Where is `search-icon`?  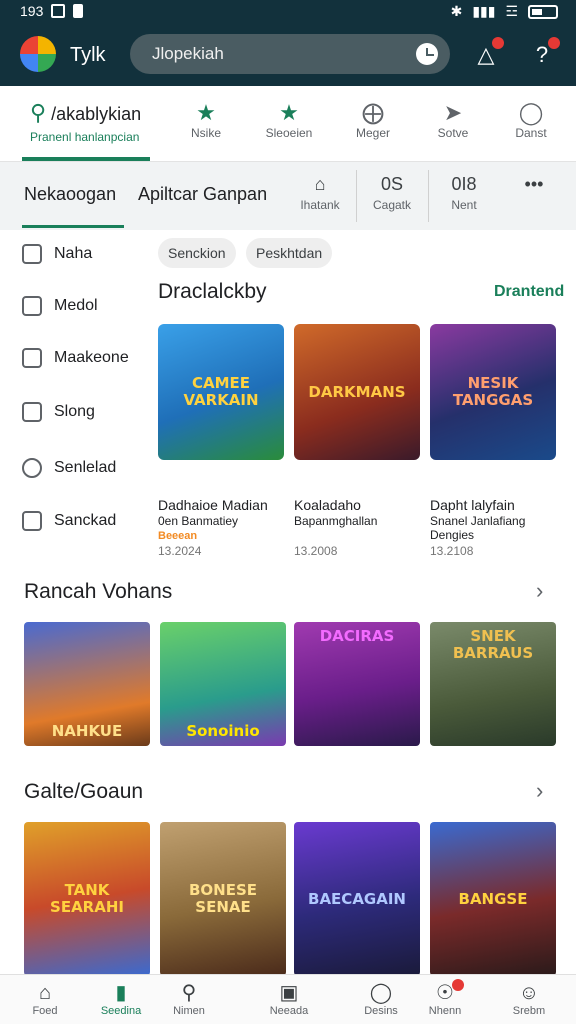
search-icon is located at coordinates (32, 468).